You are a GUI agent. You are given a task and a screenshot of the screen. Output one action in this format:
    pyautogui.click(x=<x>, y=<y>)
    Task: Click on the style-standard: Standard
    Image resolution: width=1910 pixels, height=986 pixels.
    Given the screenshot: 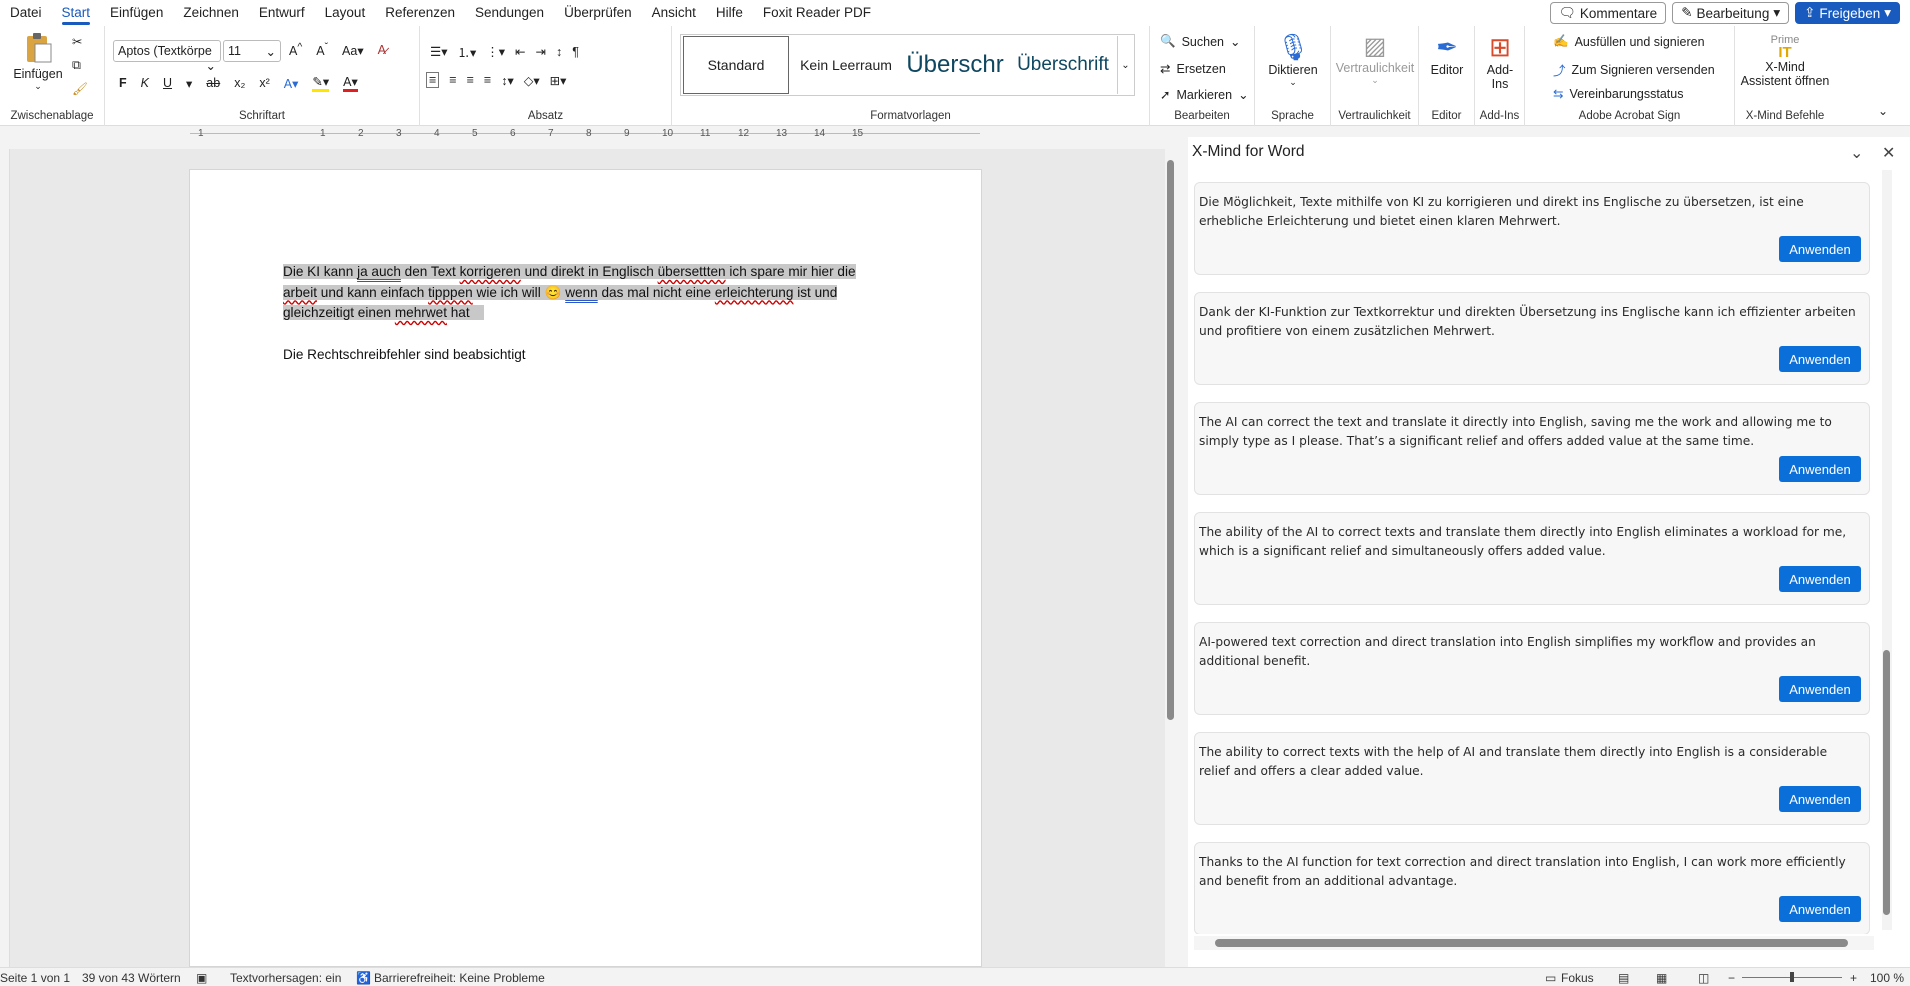 What is the action you would take?
    pyautogui.click(x=736, y=65)
    